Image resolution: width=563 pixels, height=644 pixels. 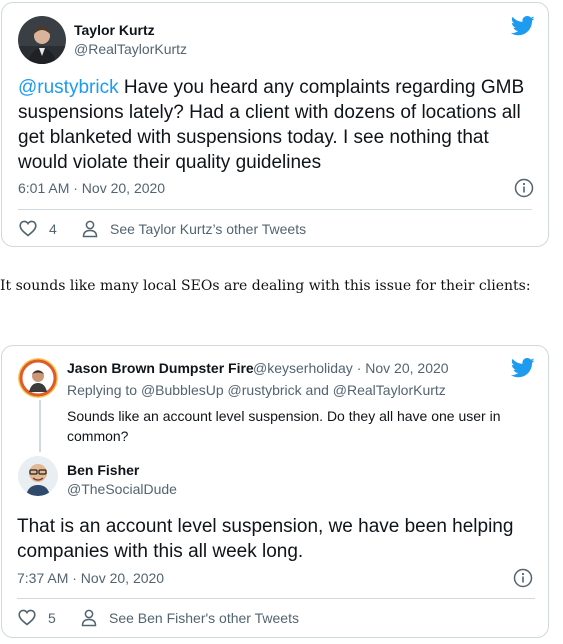 What do you see at coordinates (52, 617) in the screenshot?
I see `like-count: 5` at bounding box center [52, 617].